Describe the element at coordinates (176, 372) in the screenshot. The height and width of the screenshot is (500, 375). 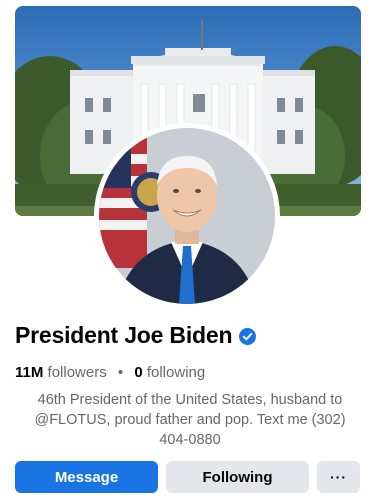
I see `following-label: following` at that location.